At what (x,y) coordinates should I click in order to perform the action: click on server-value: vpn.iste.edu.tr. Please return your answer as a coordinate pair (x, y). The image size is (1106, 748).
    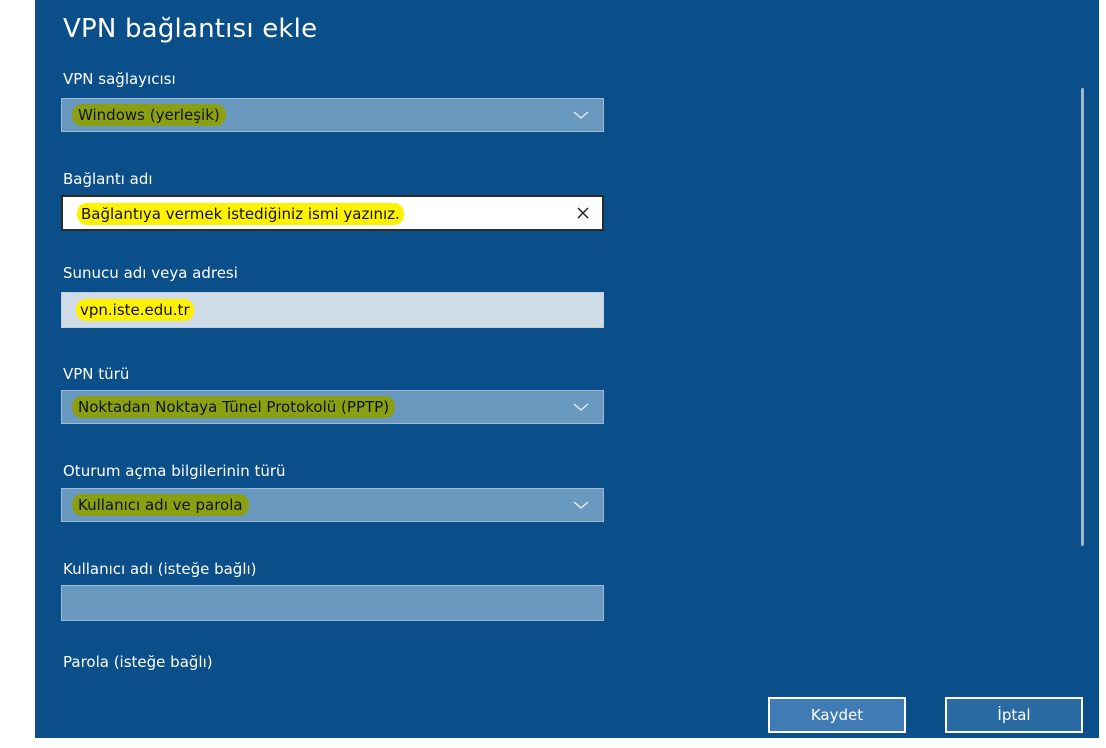
    Looking at the image, I should click on (135, 310).